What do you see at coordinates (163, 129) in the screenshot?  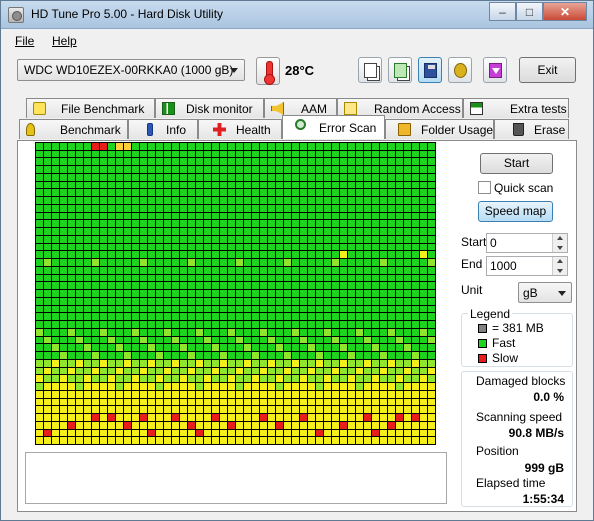 I see `tab-info: Info` at bounding box center [163, 129].